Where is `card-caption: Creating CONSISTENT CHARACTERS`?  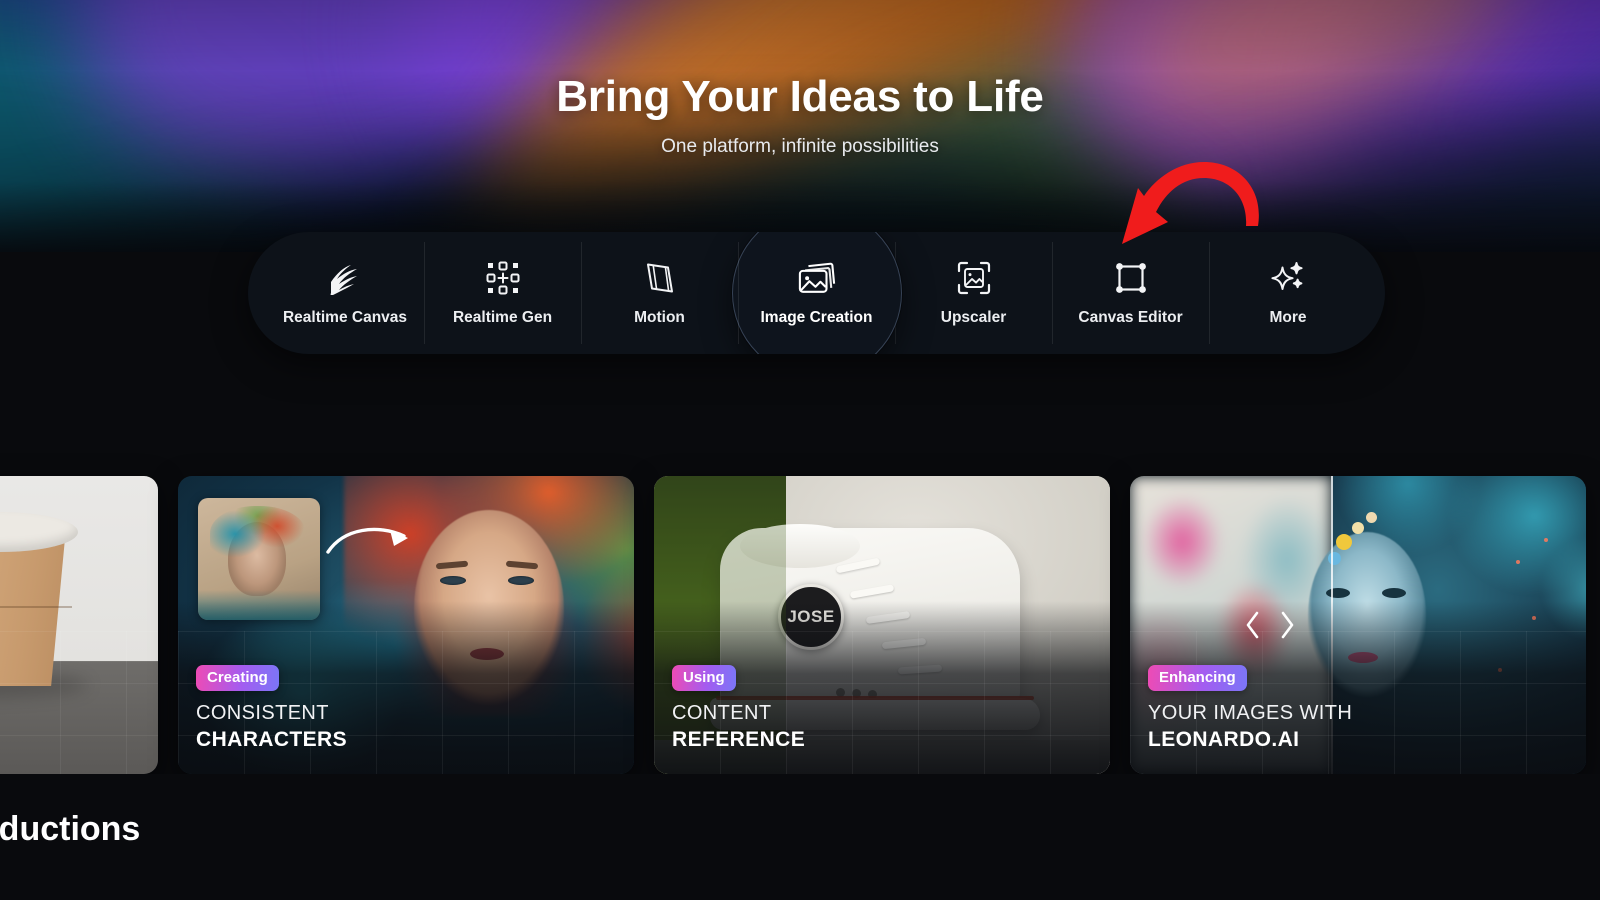 card-caption: Creating CONSISTENT CHARACTERS is located at coordinates (406, 708).